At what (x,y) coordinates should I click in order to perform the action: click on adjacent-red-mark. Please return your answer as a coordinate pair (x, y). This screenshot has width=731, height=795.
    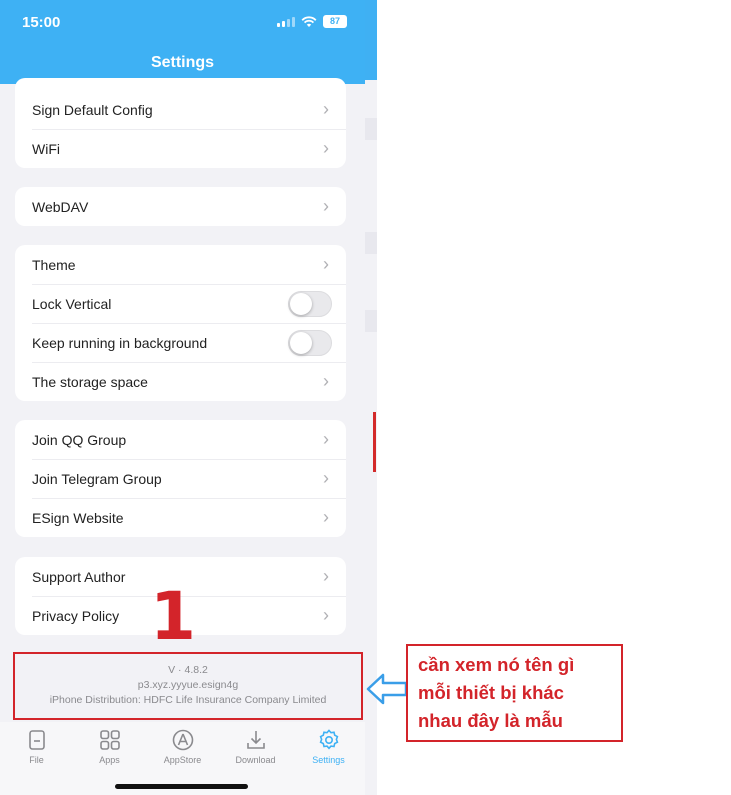
    Looking at the image, I should click on (374, 442).